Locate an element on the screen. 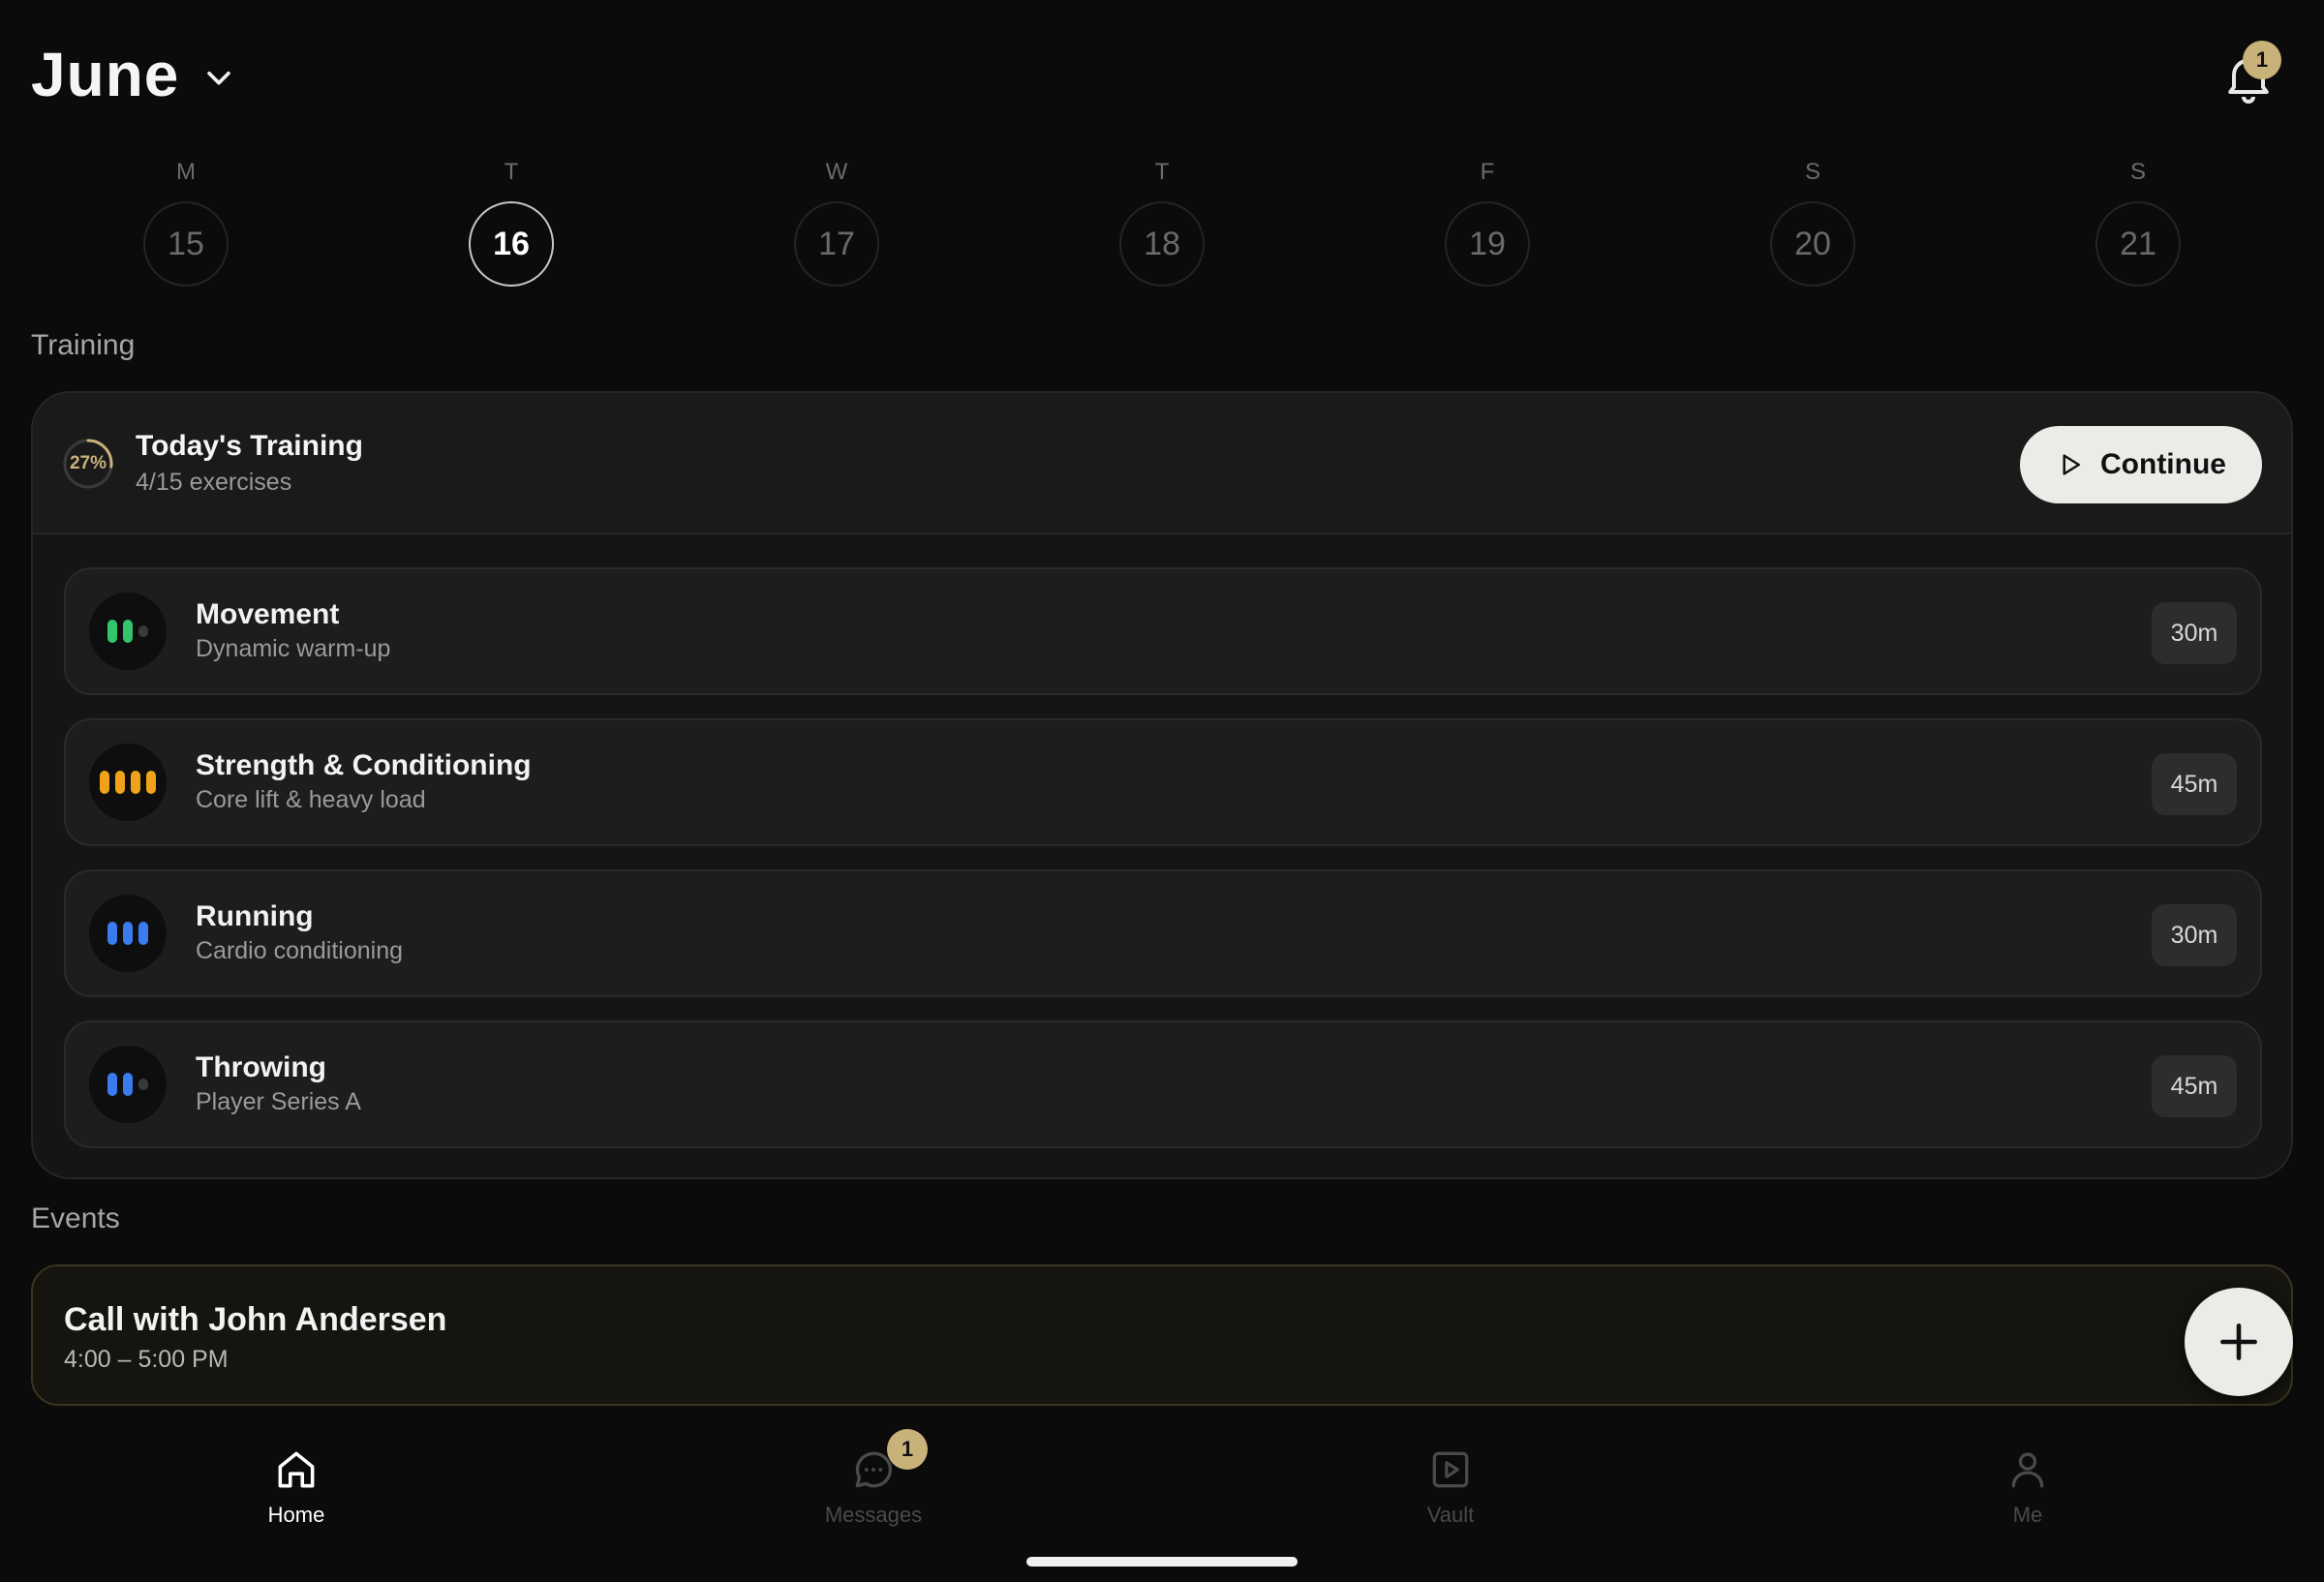  continue-button: Continue is located at coordinates (2141, 464).